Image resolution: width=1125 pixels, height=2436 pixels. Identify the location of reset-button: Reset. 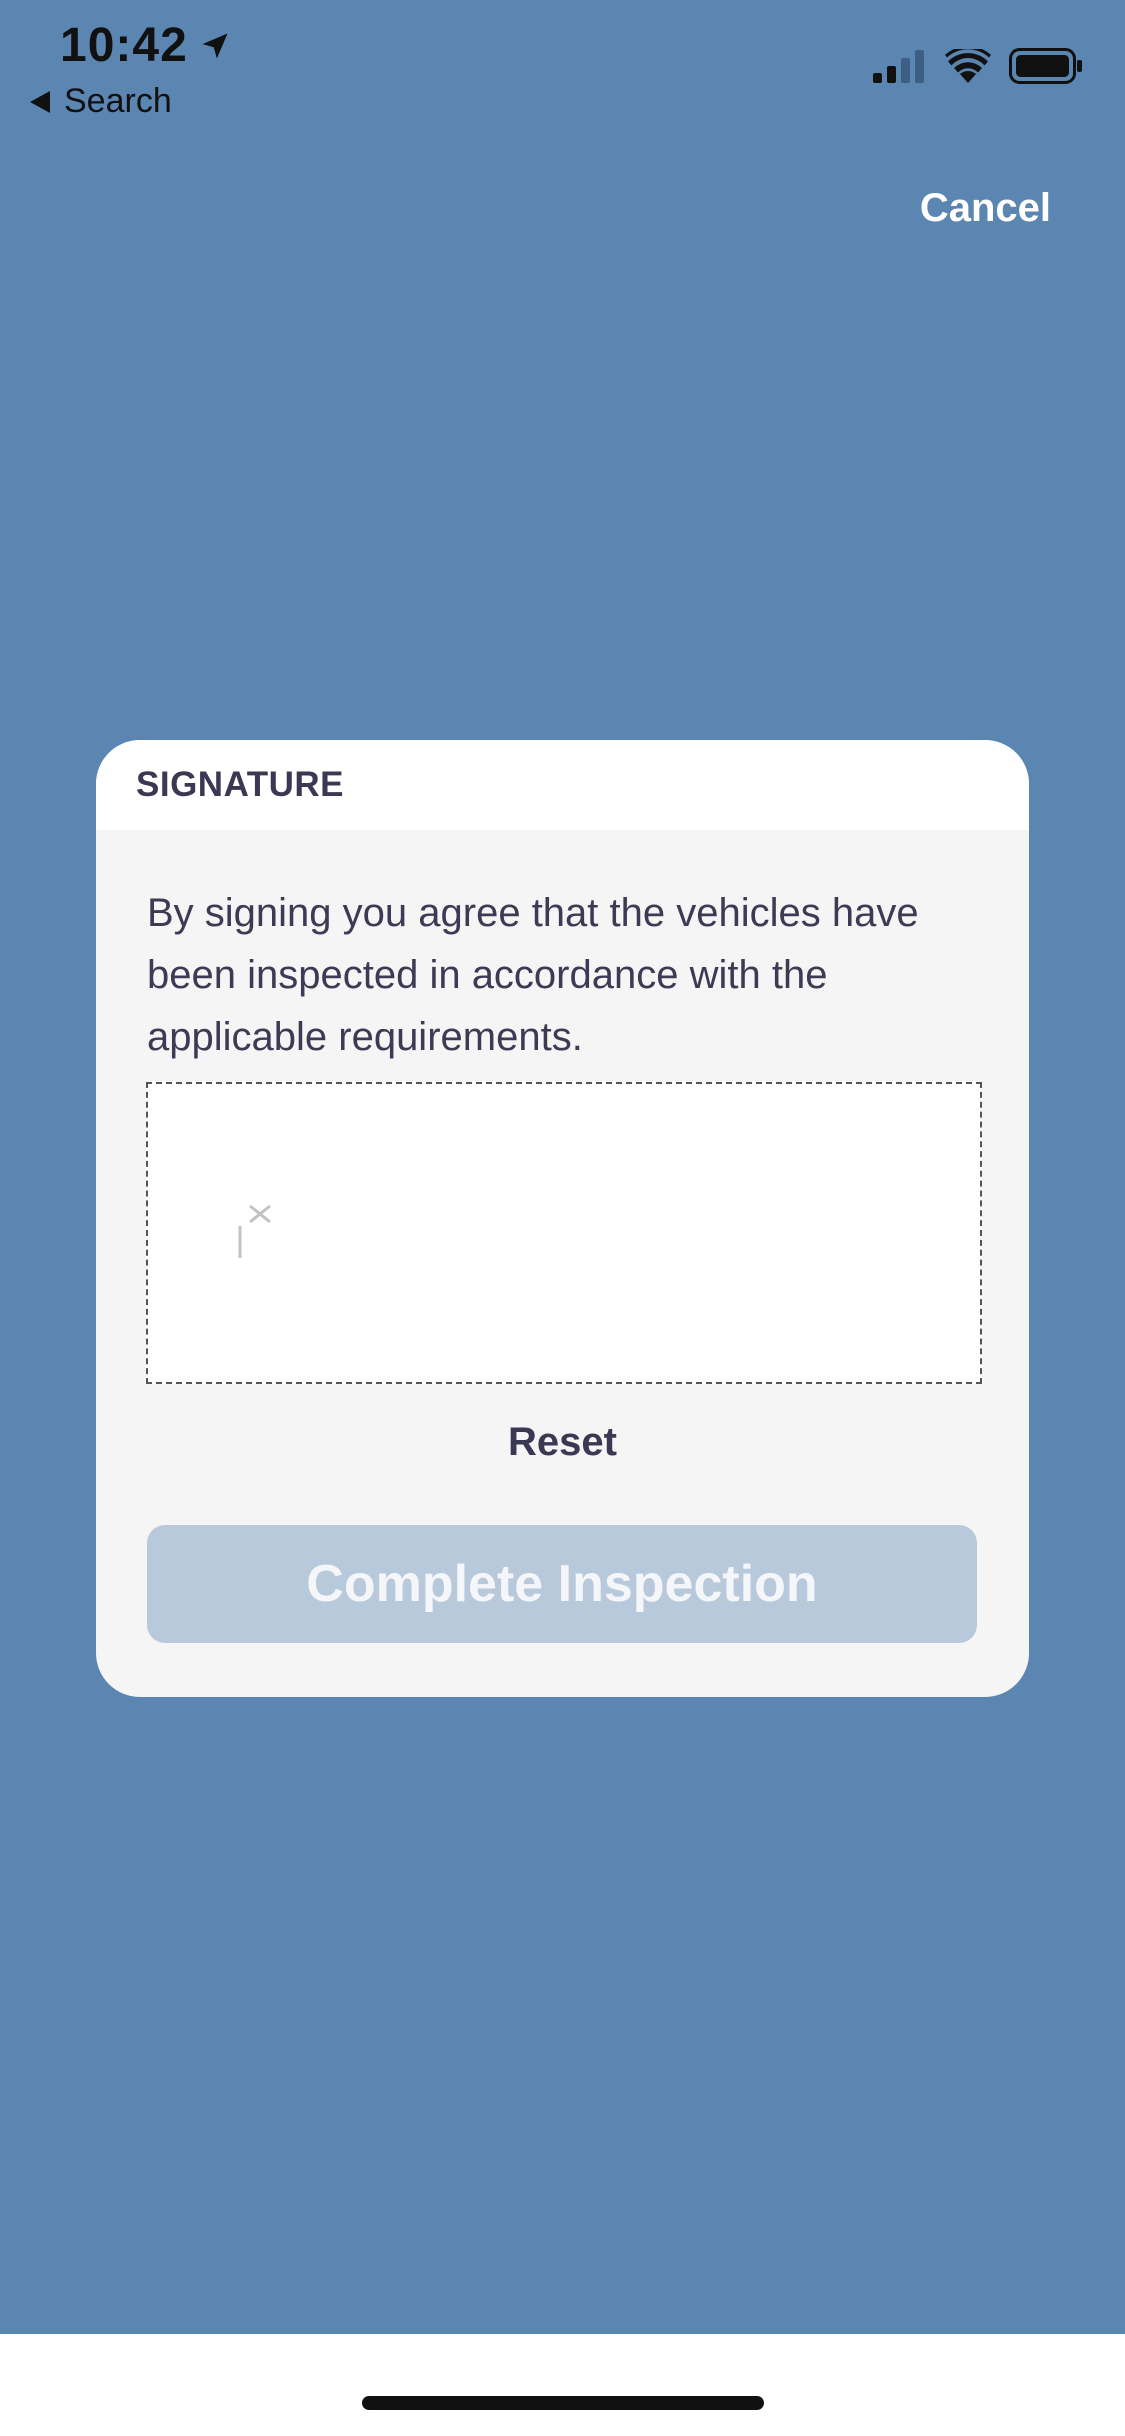
(562, 1442).